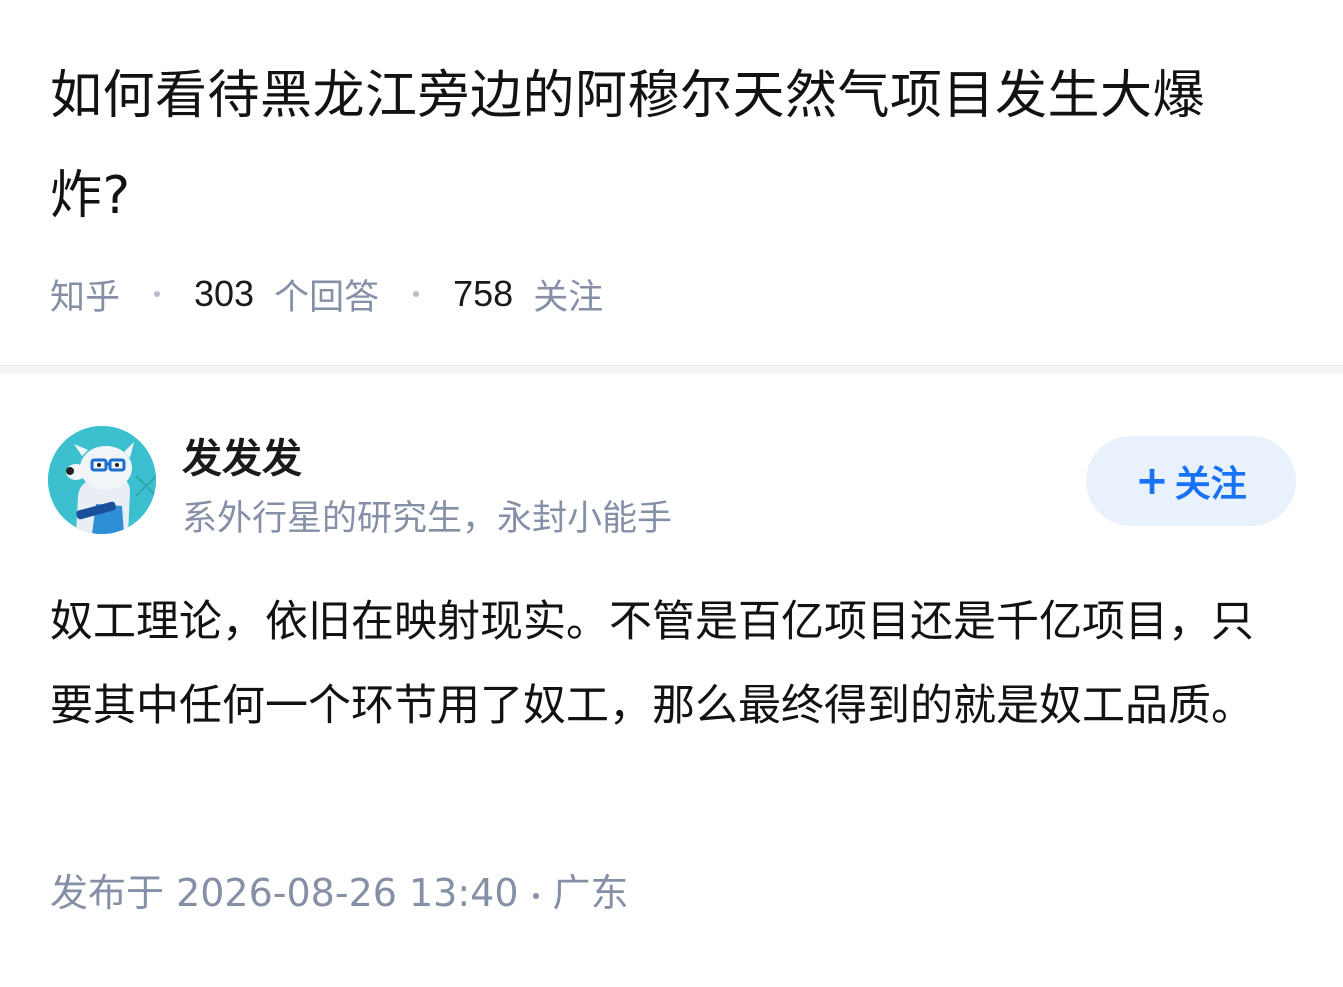 Image resolution: width=1343 pixels, height=987 pixels. I want to click on question-meta: 知乎 303 个回答 758 关注, so click(326, 294).